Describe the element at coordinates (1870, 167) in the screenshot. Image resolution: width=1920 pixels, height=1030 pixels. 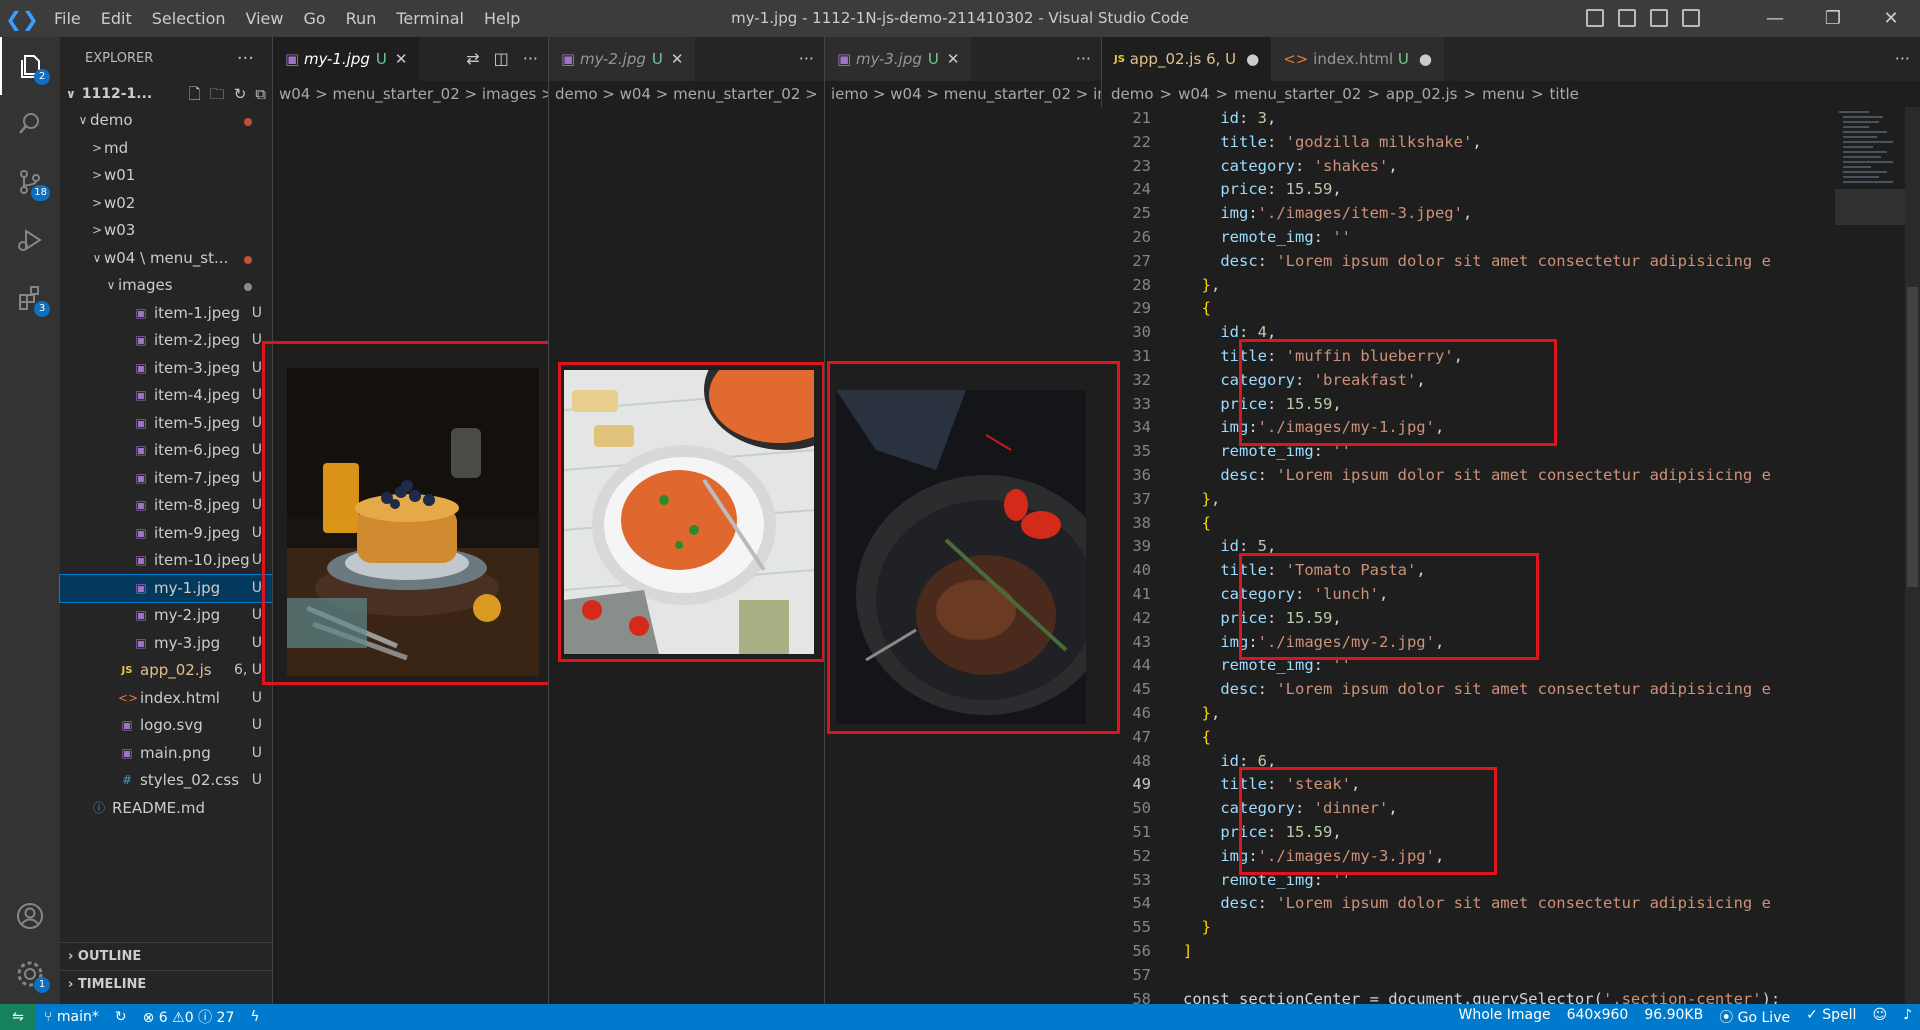
I see `minimap` at that location.